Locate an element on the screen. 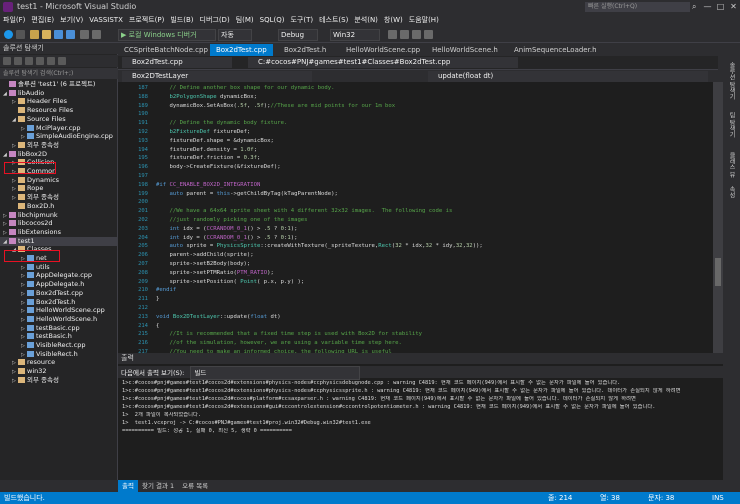 The width and height of the screenshot is (740, 504). code-line: sprite->setPosition( Point( p.x, p.y) ); is located at coordinates (230, 282).